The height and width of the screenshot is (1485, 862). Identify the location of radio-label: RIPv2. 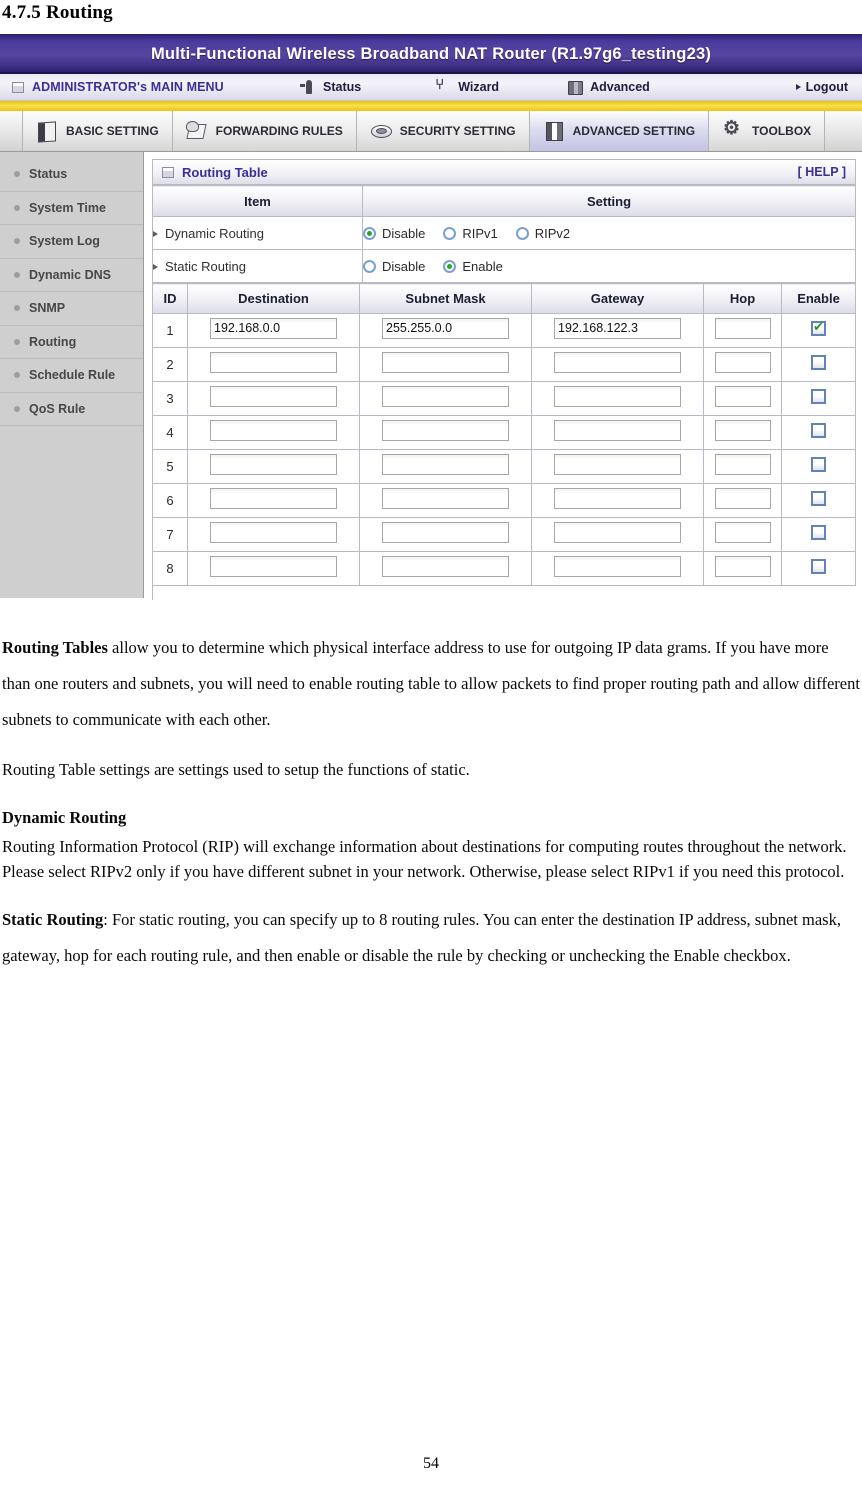
(552, 233).